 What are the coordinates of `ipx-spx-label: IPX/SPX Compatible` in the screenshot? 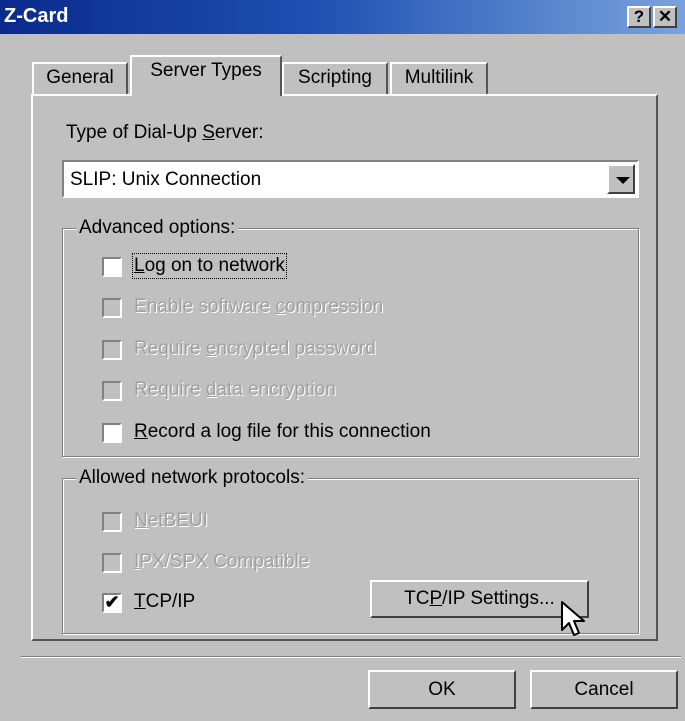 It's located at (222, 561).